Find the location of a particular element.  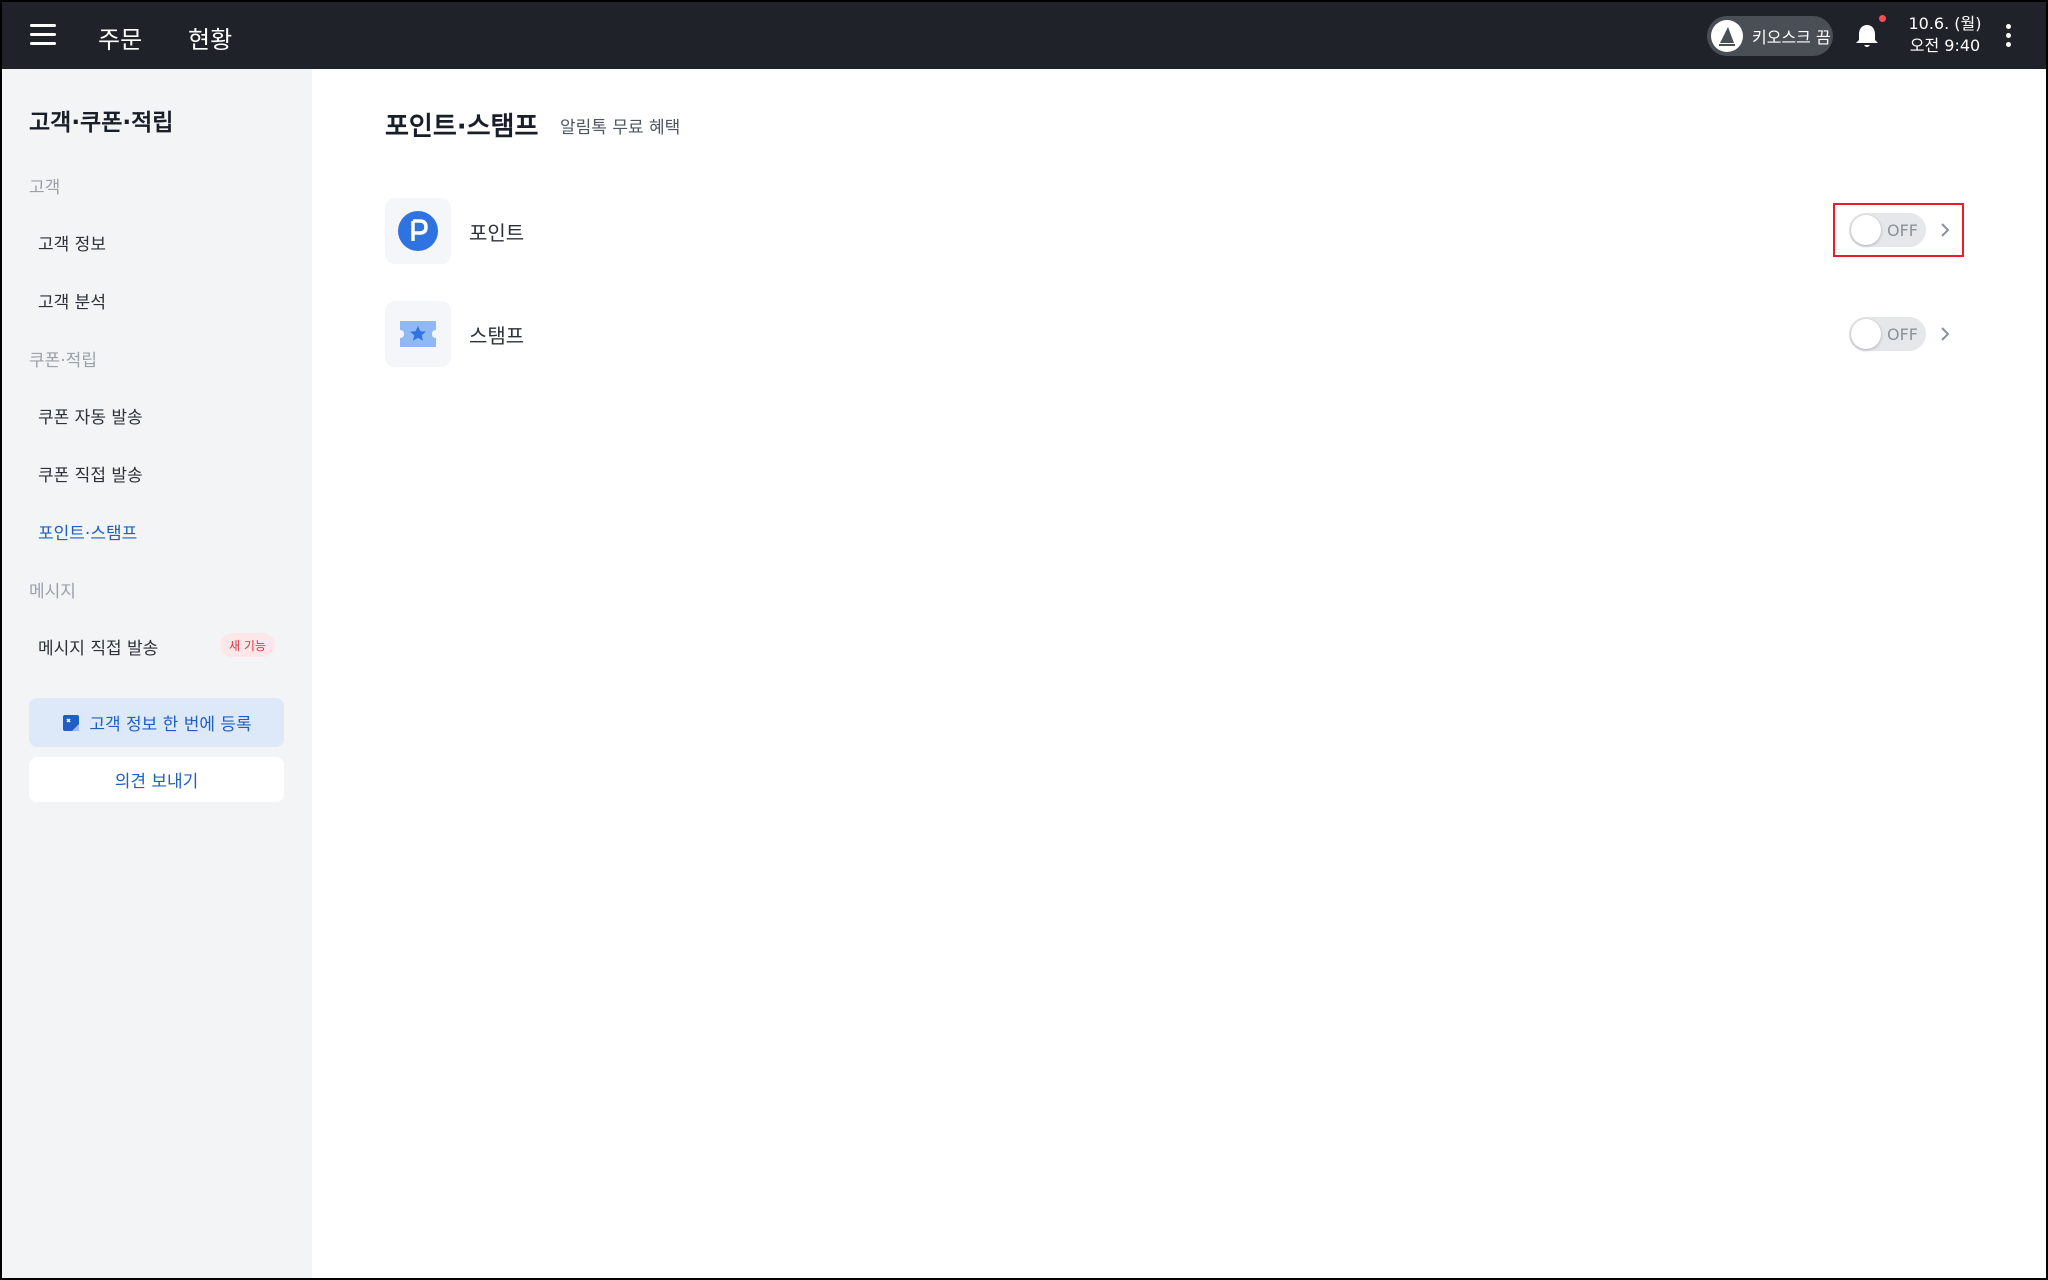

notification-dot is located at coordinates (1882, 18).